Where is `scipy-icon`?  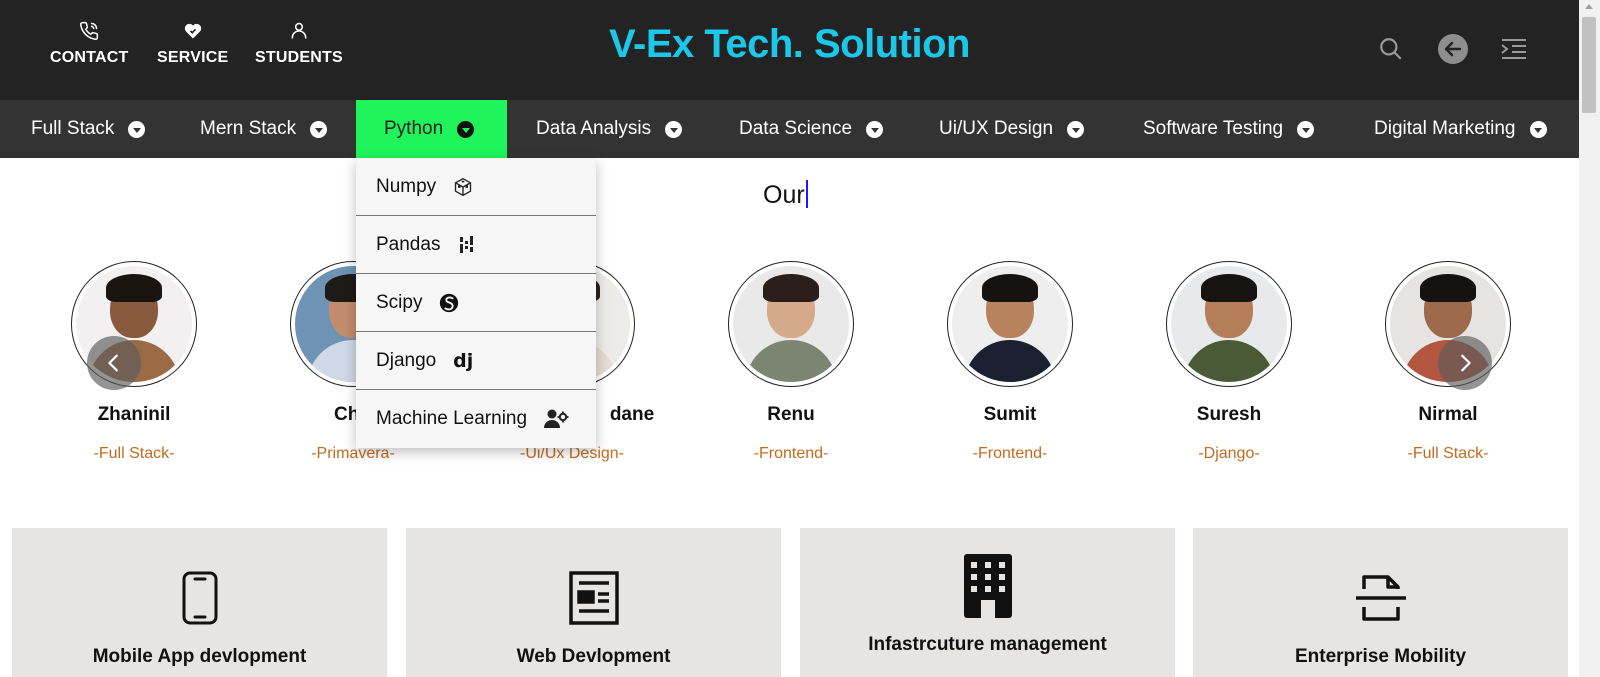 scipy-icon is located at coordinates (449, 303).